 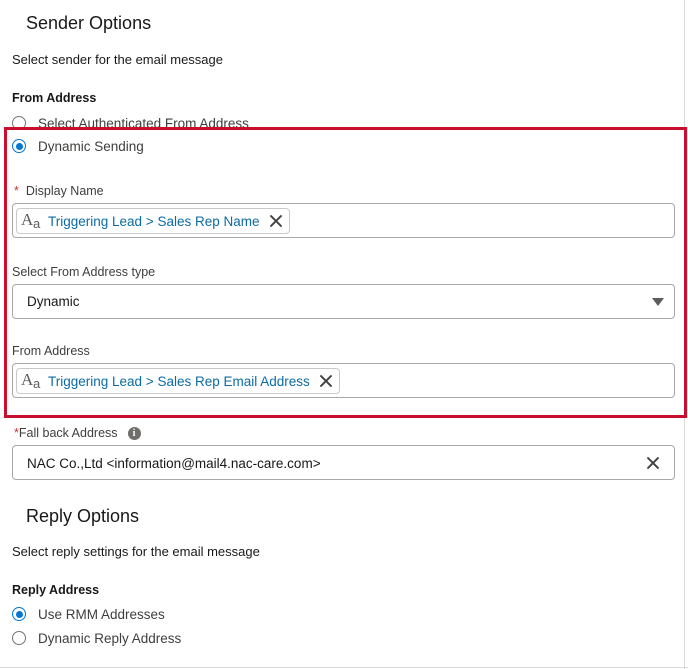 What do you see at coordinates (91, 146) in the screenshot?
I see `radio-label: Dynamic Sending` at bounding box center [91, 146].